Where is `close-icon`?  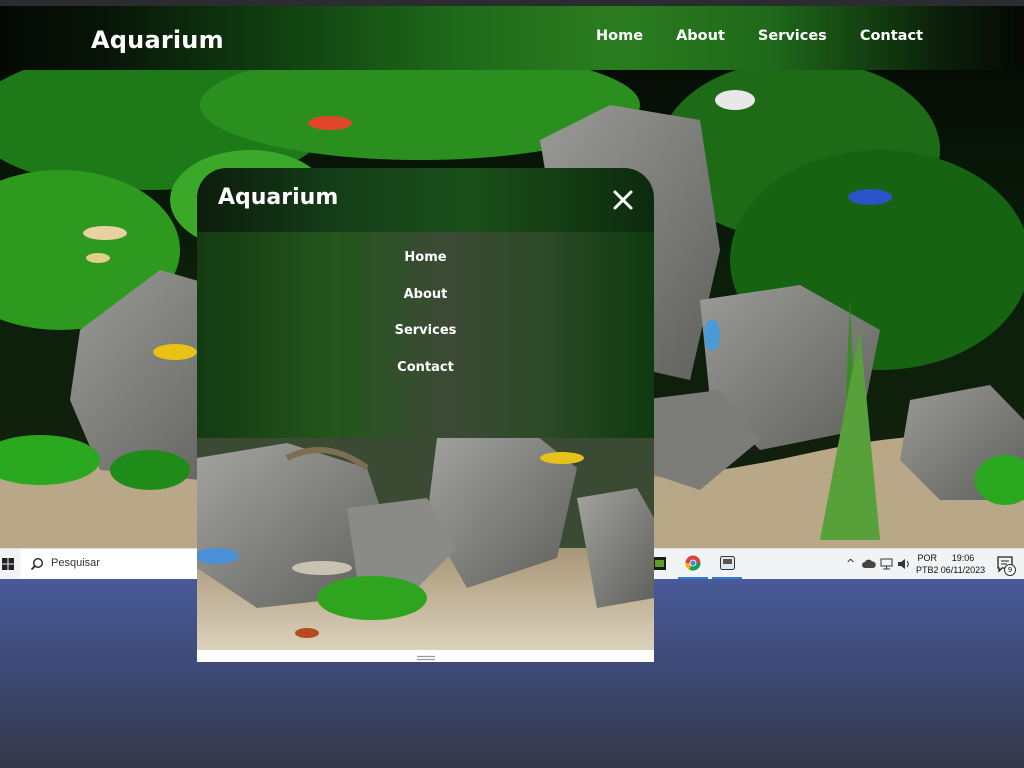 close-icon is located at coordinates (623, 200).